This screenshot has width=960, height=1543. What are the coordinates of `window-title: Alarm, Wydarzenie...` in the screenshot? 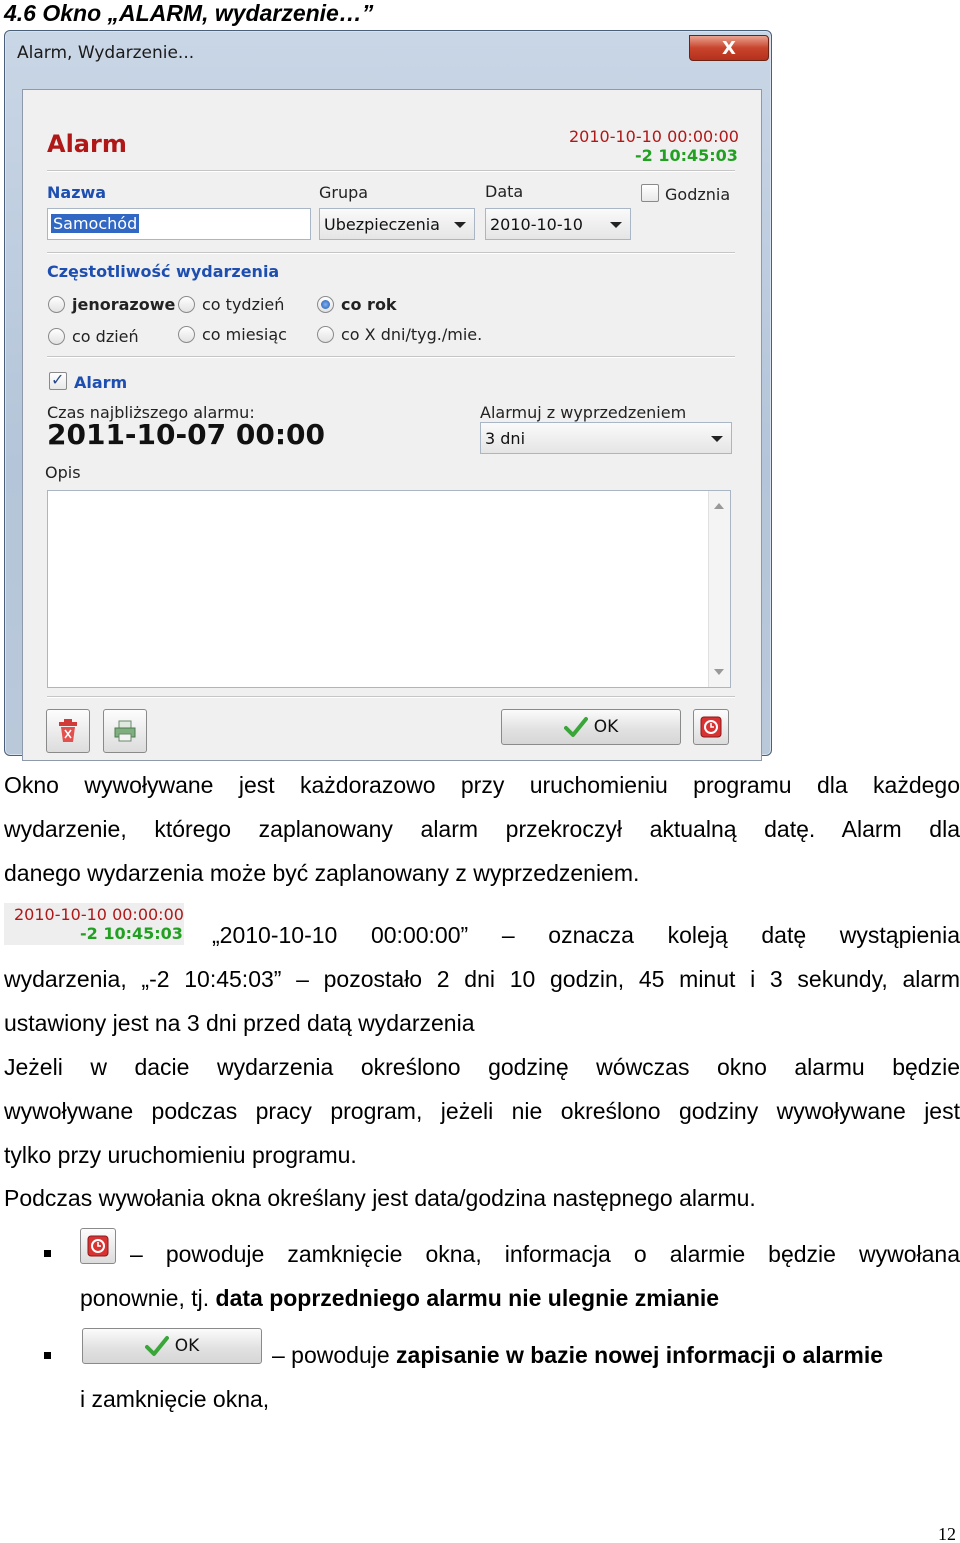 It's located at (106, 53).